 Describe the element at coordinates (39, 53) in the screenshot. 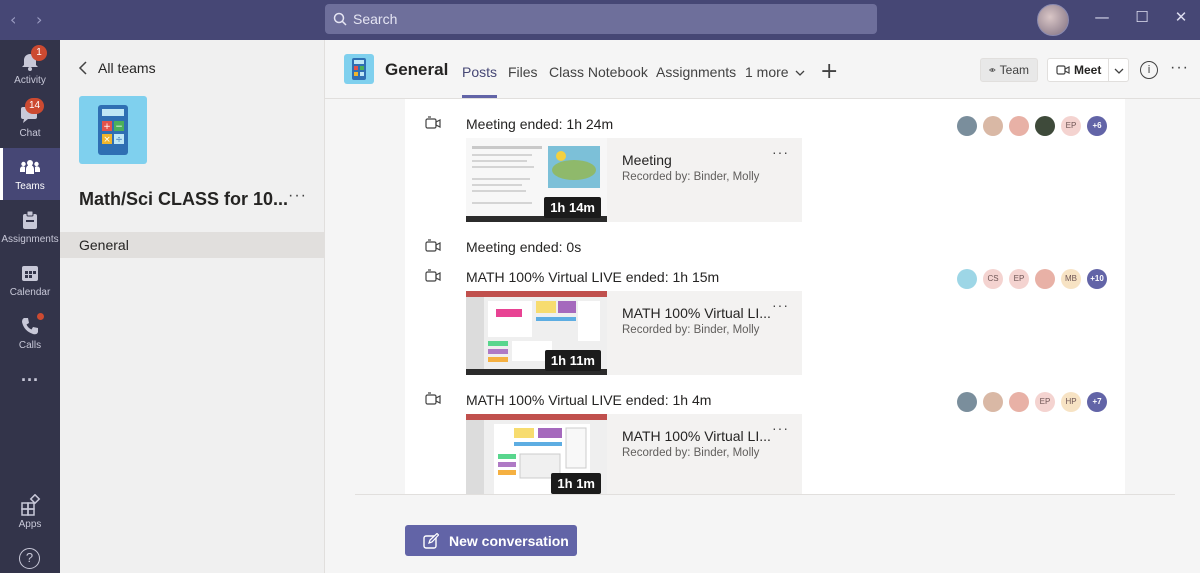

I see `activity-badge: 1` at that location.